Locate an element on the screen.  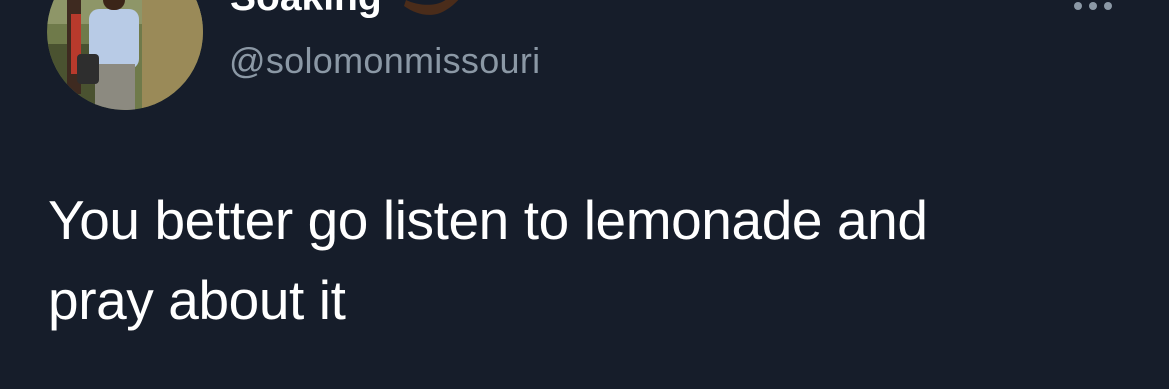
display-name: Soaking is located at coordinates (306, 8).